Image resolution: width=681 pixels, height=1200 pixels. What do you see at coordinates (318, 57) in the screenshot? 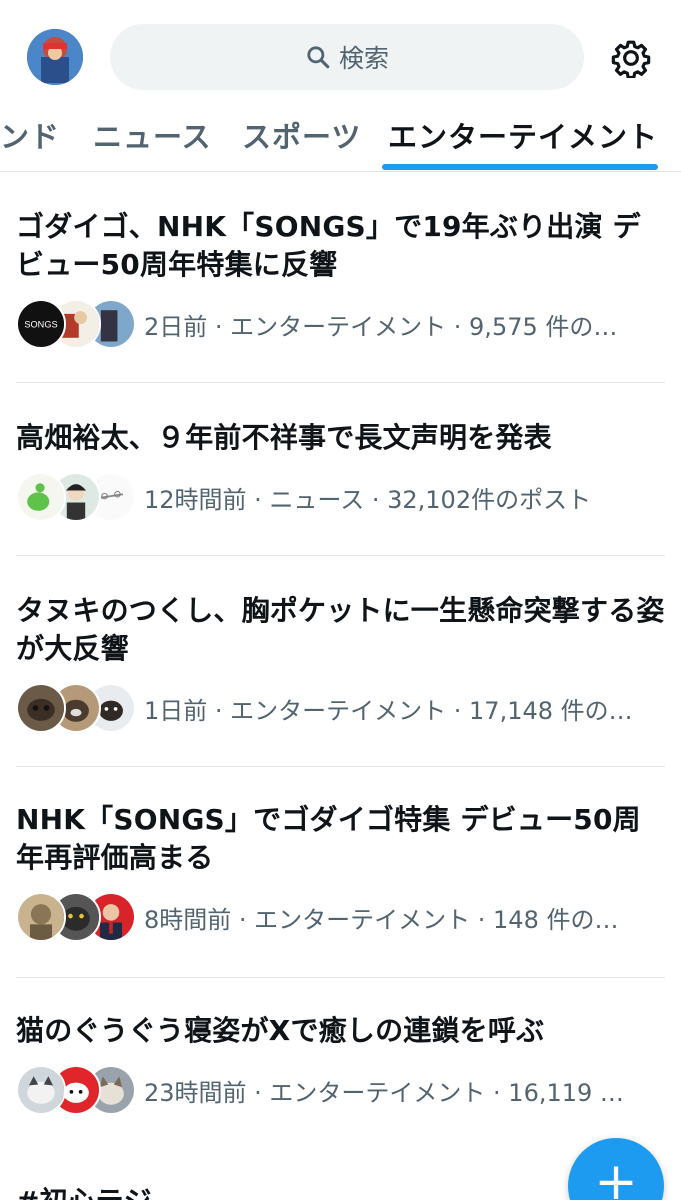
I see `search-icon` at bounding box center [318, 57].